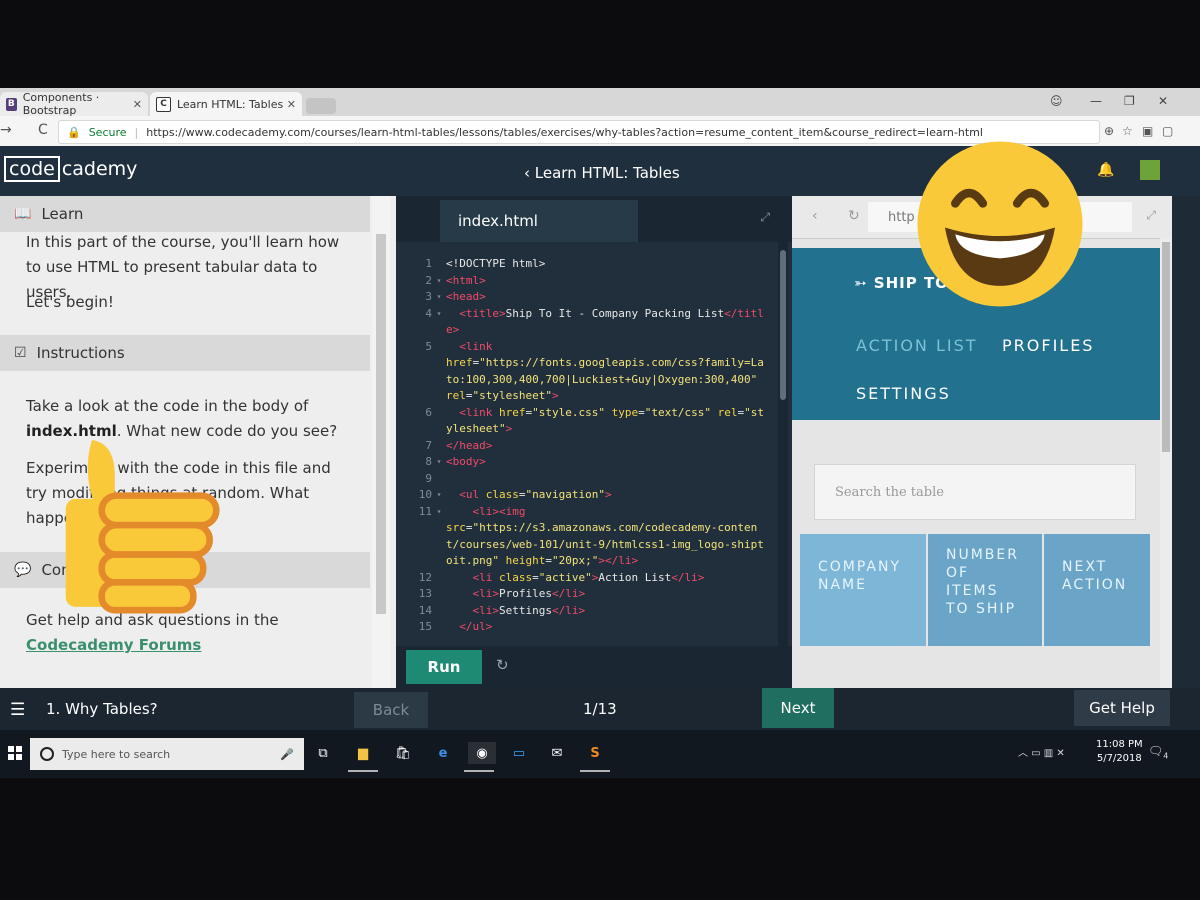  I want to click on bootstrap-favicon-icon: B, so click(11, 104).